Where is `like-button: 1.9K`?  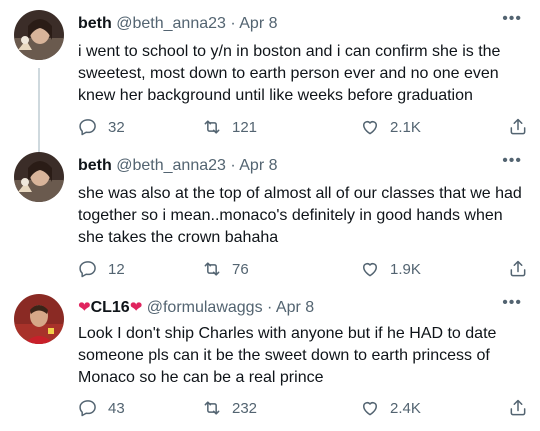 like-button: 1.9K is located at coordinates (390, 269).